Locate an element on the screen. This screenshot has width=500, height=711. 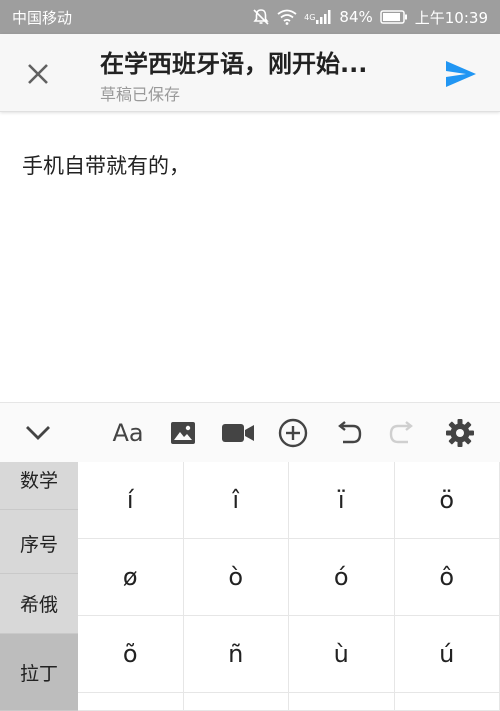
insert-video-button is located at coordinates (238, 433).